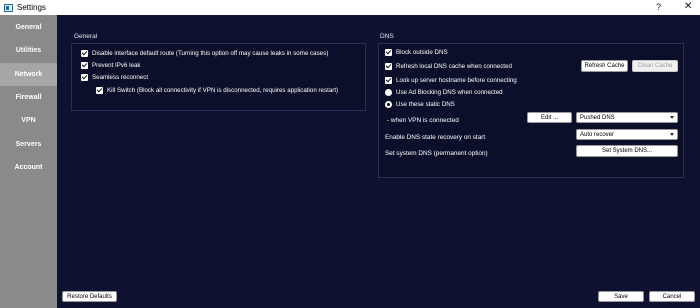 Image resolution: width=700 pixels, height=308 pixels. Describe the element at coordinates (425, 104) in the screenshot. I see `static-dns-label: Use these static DNS` at that location.